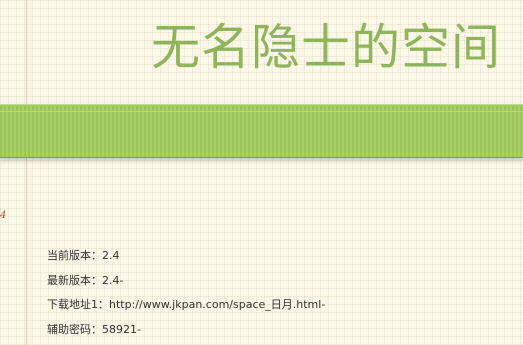 The width and height of the screenshot is (523, 345). Describe the element at coordinates (186, 330) in the screenshot. I see `auxiliary-password-row: 辅助密码：58921-` at that location.